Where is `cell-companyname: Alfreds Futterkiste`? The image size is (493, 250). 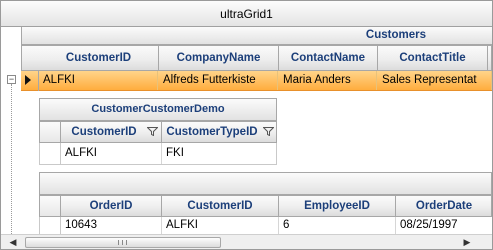 cell-companyname: Alfreds Futterkiste is located at coordinates (218, 80).